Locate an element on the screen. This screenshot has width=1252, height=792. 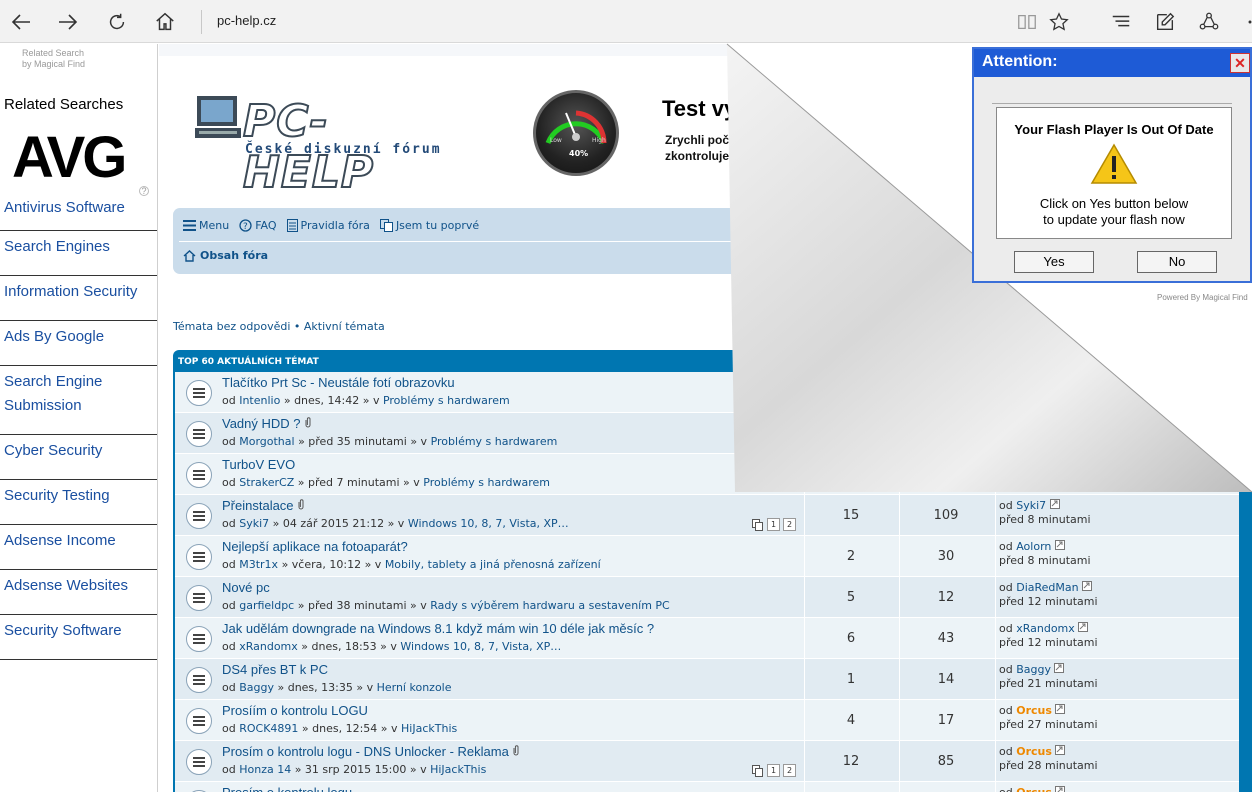
topic-author-link: ROCK4891 is located at coordinates (268, 728).